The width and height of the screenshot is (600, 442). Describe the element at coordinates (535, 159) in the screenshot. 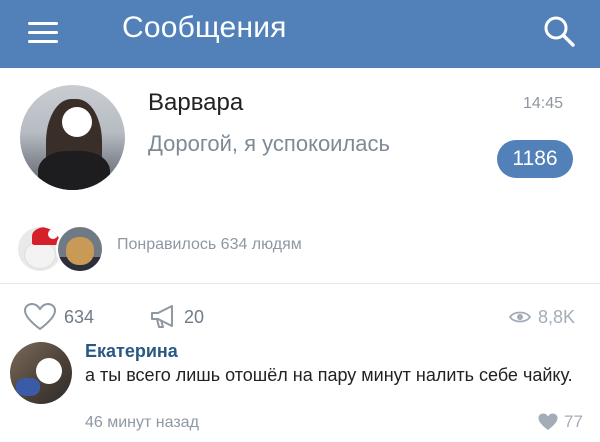

I see `unread-badge: 1186` at that location.